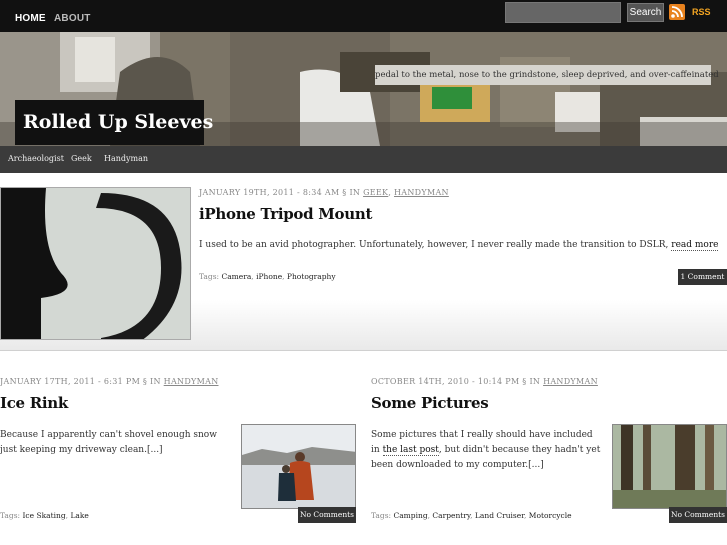 This screenshot has height=545, width=727. I want to click on read-more-link: read more, so click(695, 245).